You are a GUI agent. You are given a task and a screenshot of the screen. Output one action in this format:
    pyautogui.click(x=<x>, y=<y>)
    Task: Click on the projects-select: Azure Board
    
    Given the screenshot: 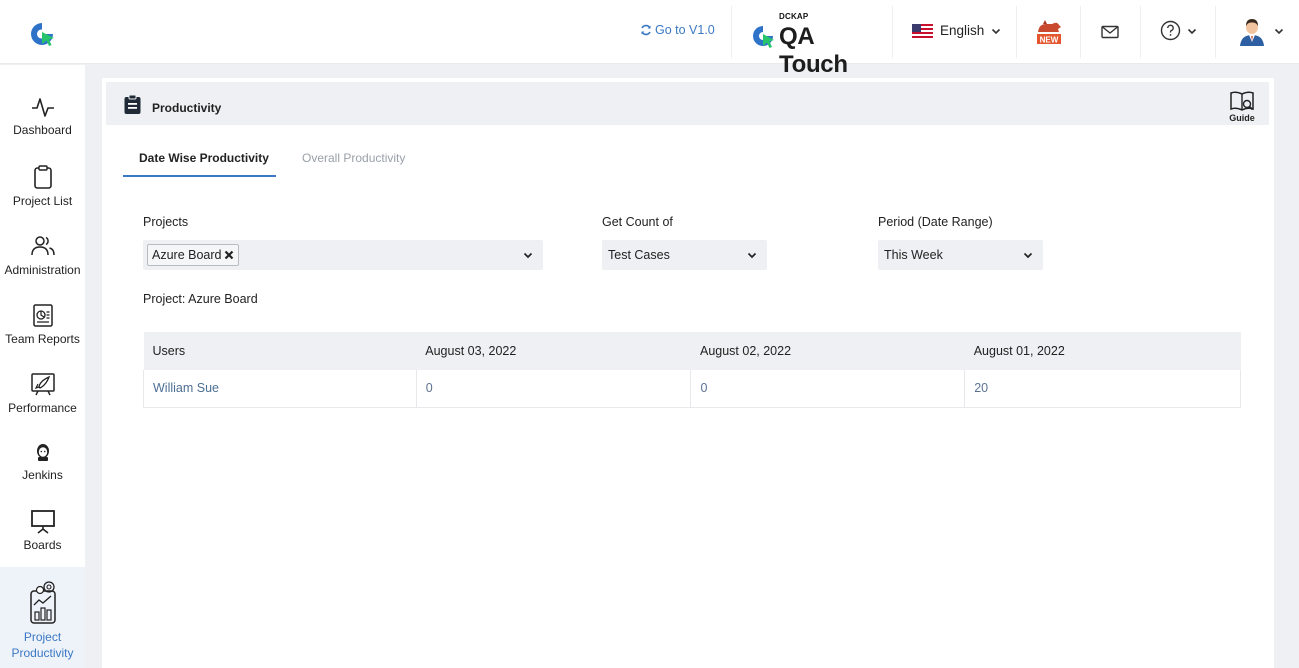 What is the action you would take?
    pyautogui.click(x=343, y=255)
    